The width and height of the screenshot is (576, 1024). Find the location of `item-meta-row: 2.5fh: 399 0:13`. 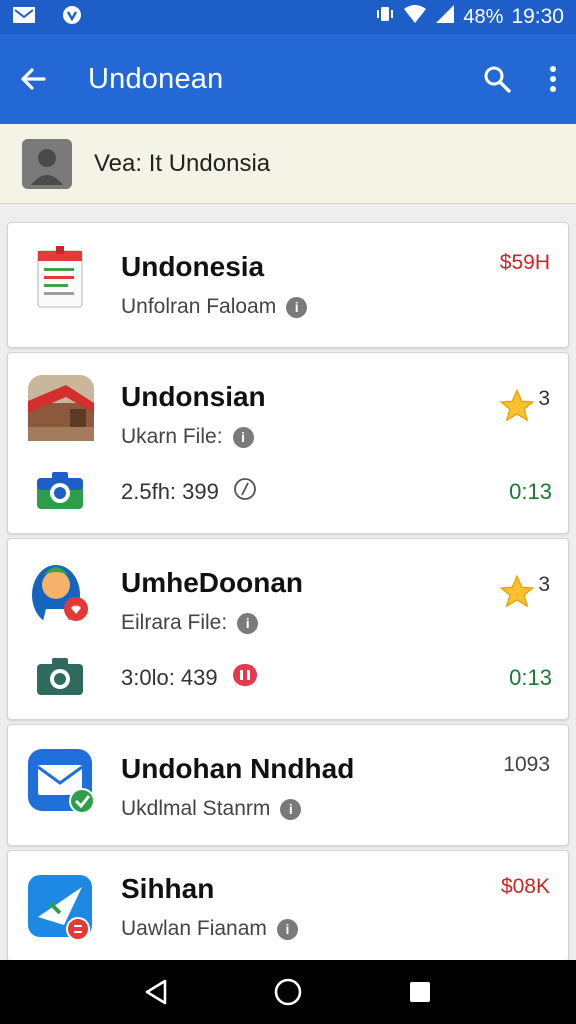

item-meta-row: 2.5fh: 399 0:13 is located at coordinates (289, 492).